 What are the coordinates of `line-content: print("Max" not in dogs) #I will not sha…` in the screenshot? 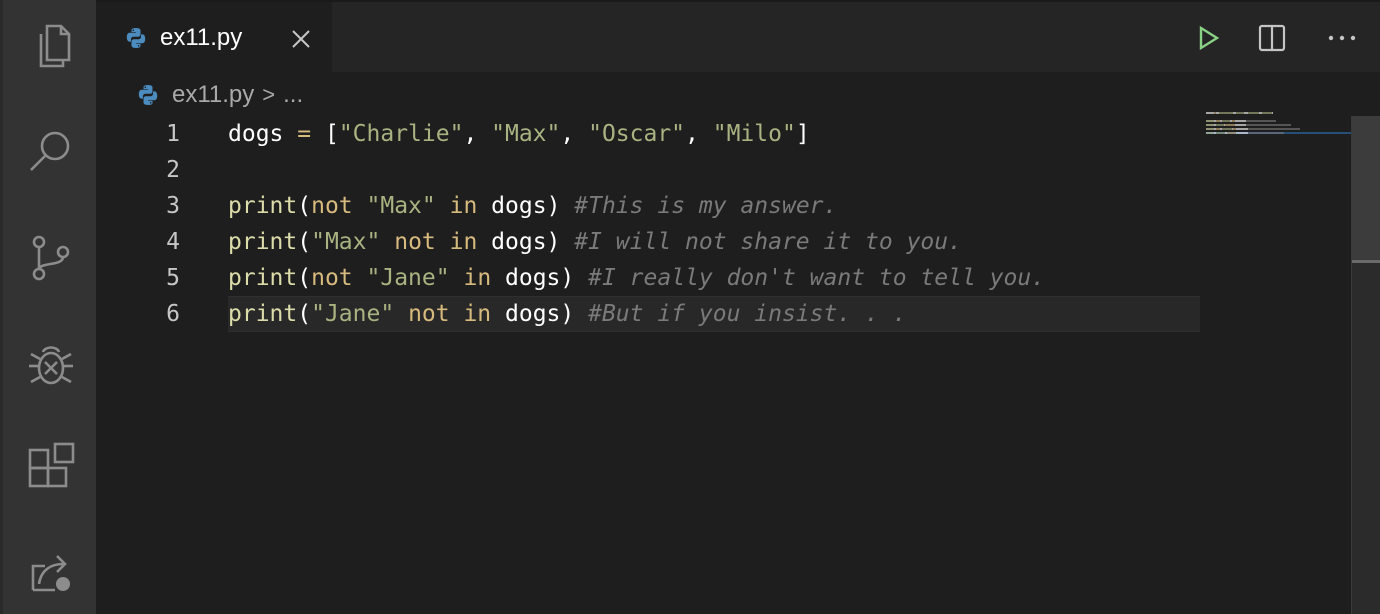 It's located at (595, 242).